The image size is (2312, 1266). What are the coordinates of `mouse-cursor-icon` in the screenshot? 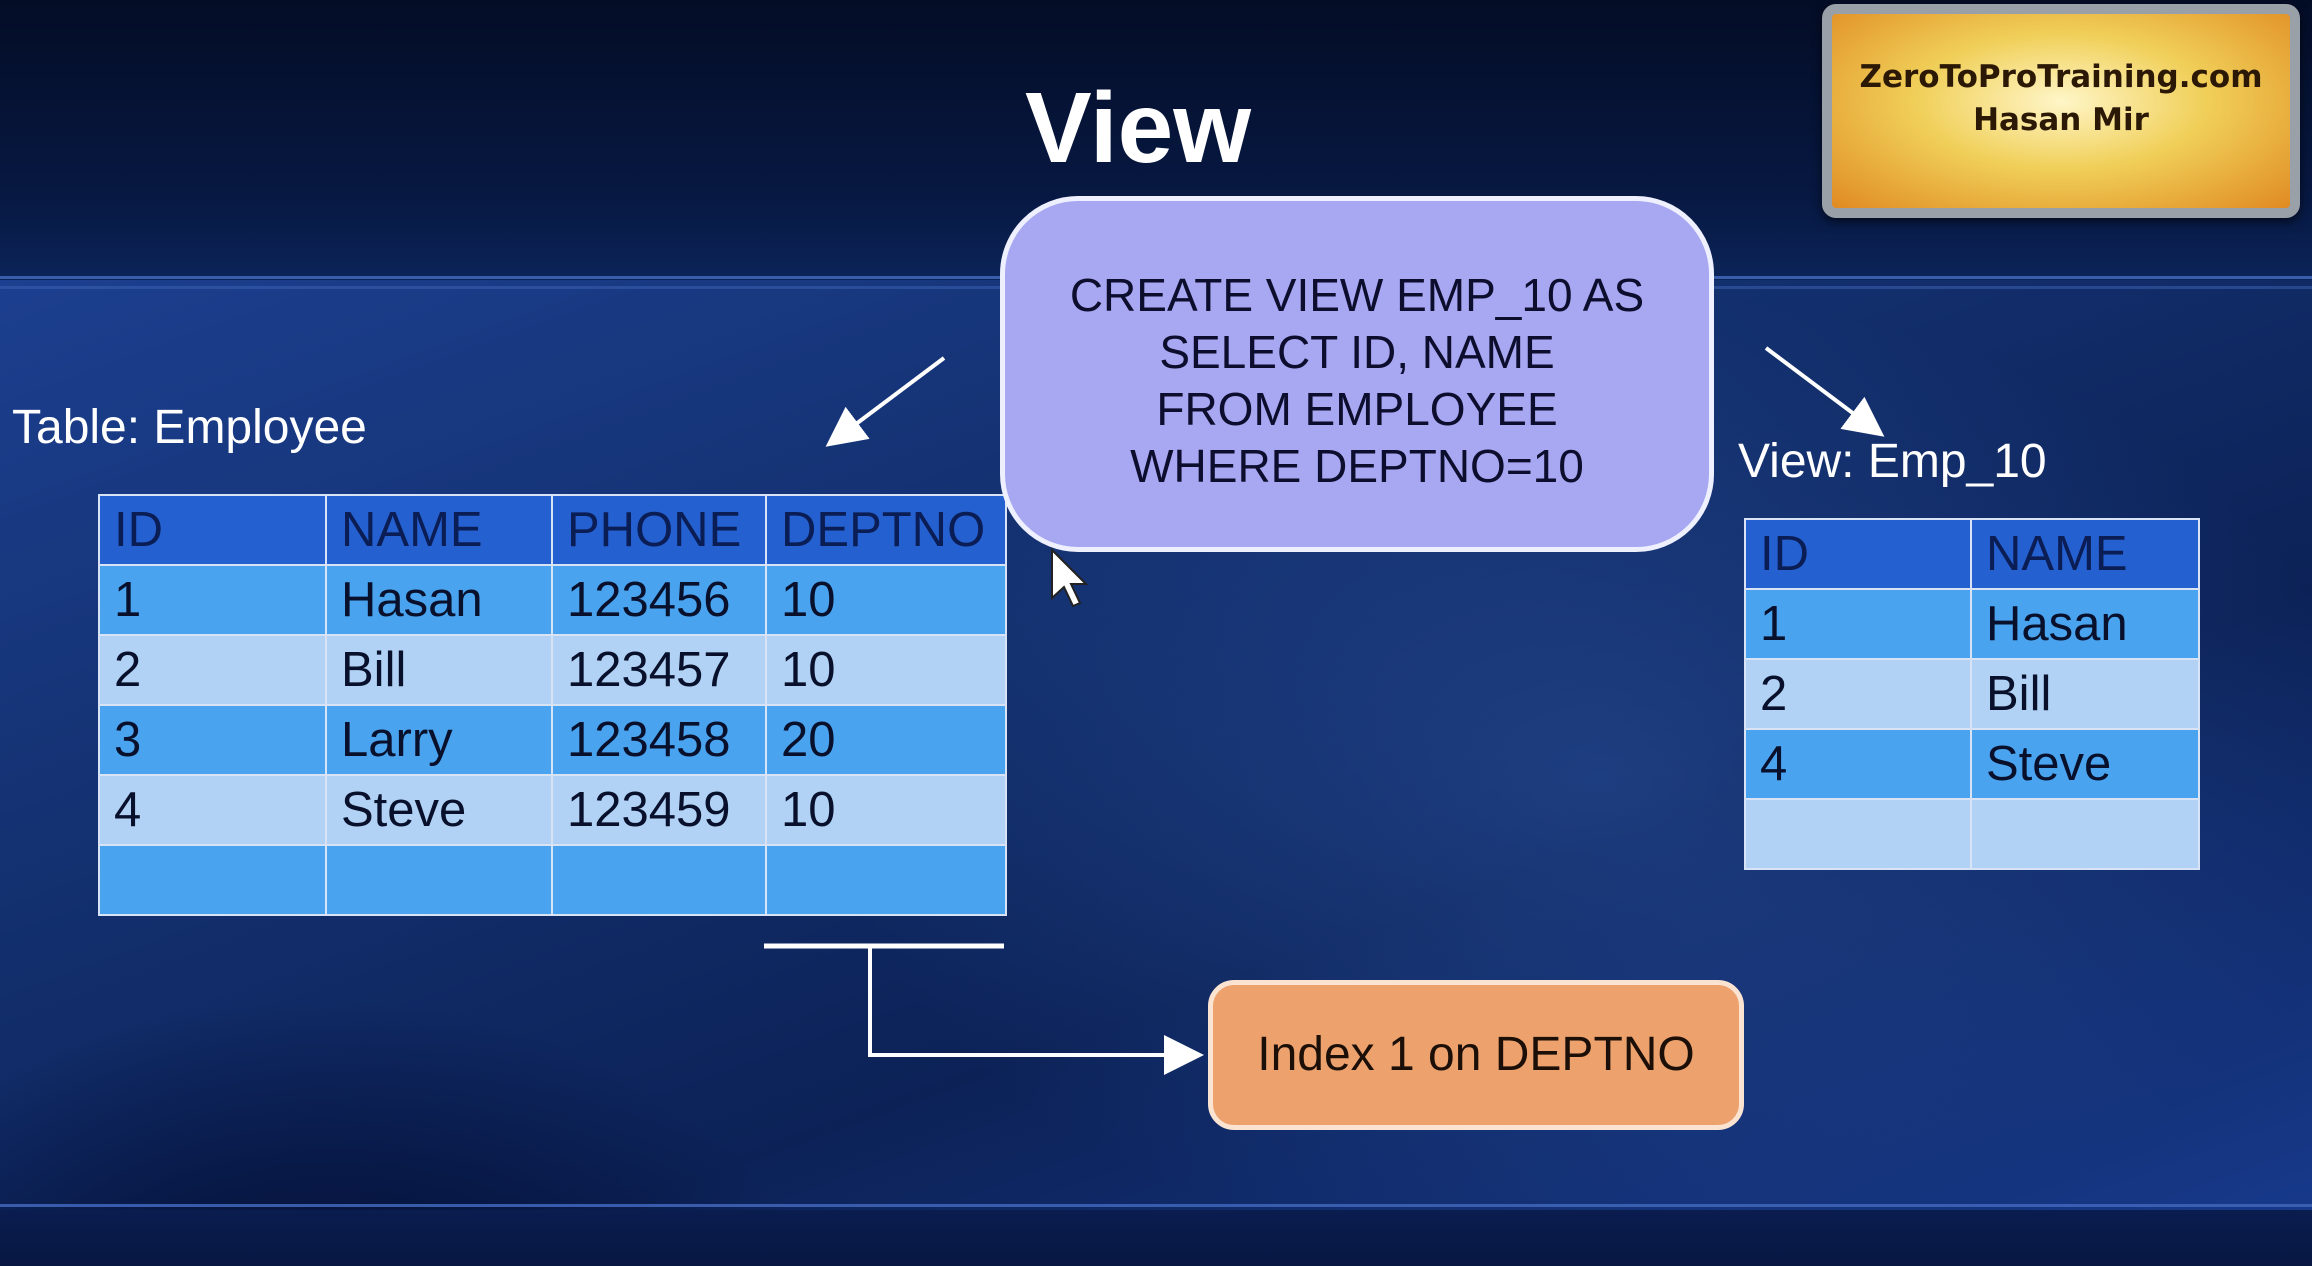 It's located at (1070, 577).